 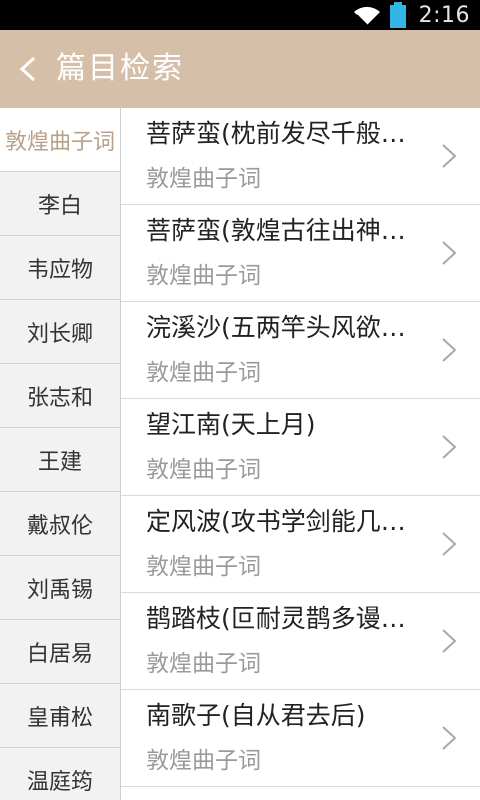 I want to click on poem-title: 望江南(天上月), so click(x=231, y=424).